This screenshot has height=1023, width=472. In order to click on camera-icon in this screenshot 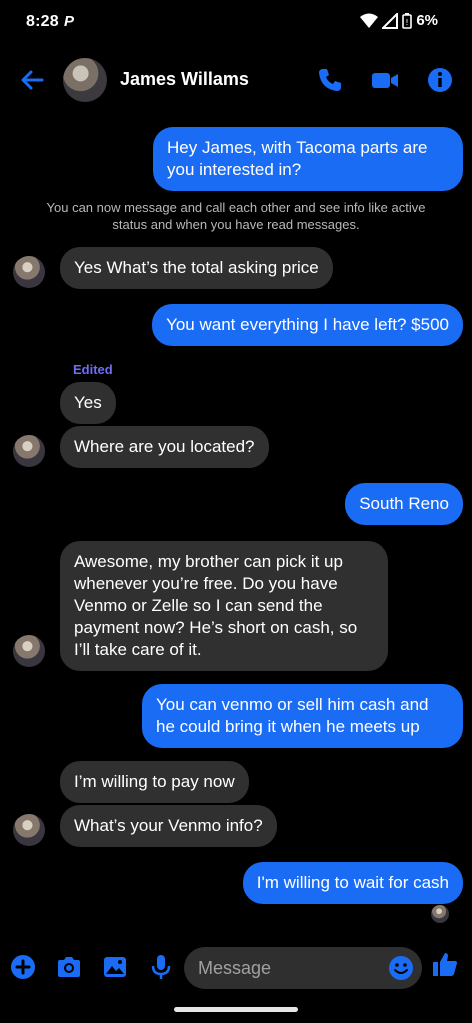, I will do `click(69, 967)`.